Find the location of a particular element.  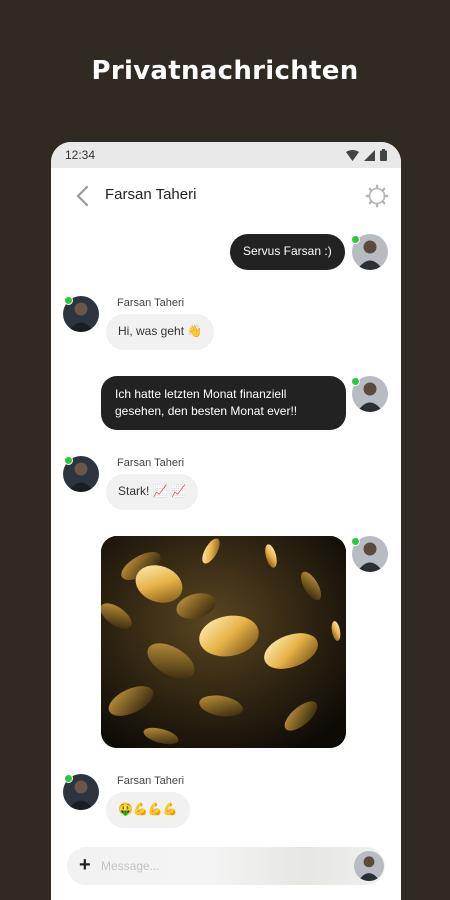

battery-icon is located at coordinates (383, 155).